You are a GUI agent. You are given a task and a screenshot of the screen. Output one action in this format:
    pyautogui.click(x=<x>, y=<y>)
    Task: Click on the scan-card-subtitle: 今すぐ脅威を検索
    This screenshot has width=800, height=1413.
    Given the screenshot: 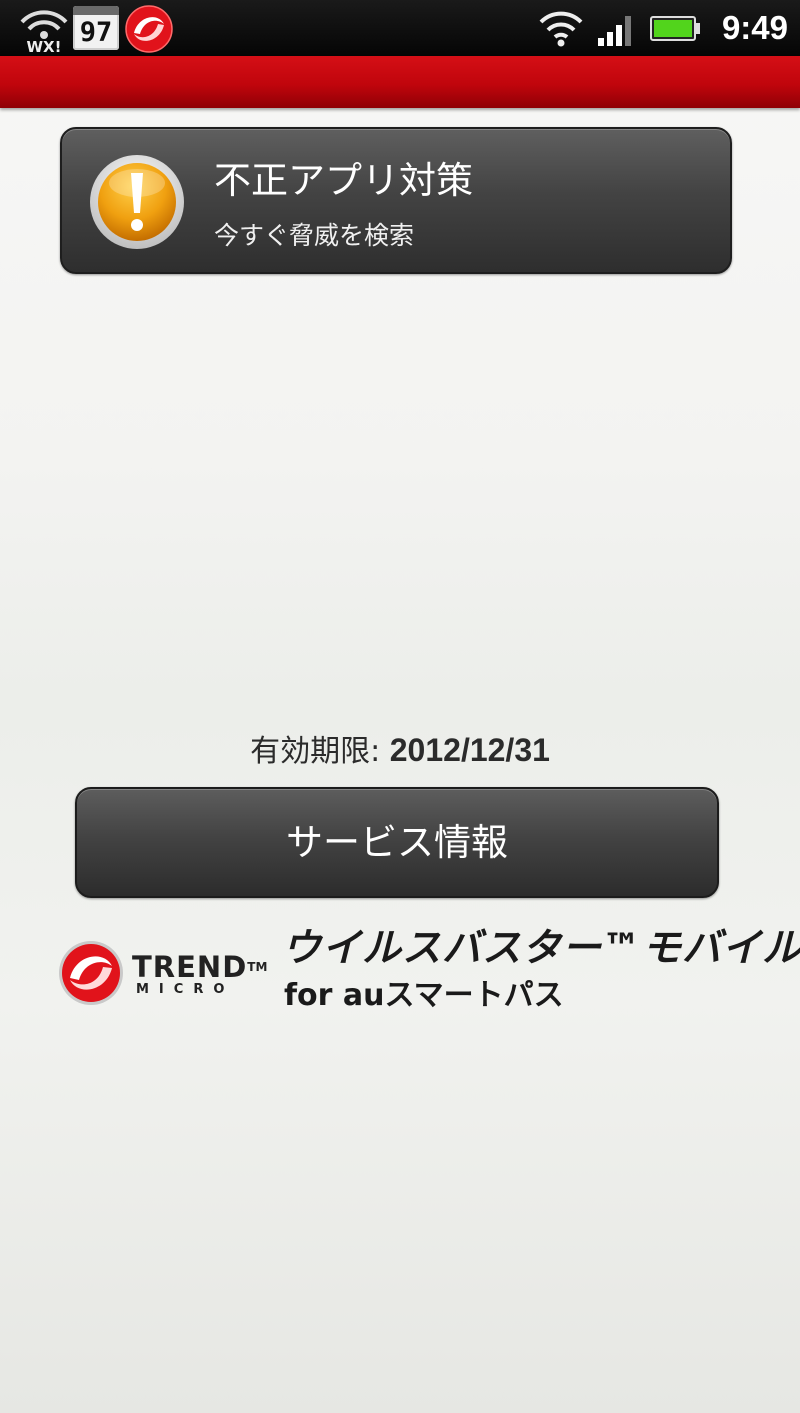 What is the action you would take?
    pyautogui.click(x=314, y=235)
    